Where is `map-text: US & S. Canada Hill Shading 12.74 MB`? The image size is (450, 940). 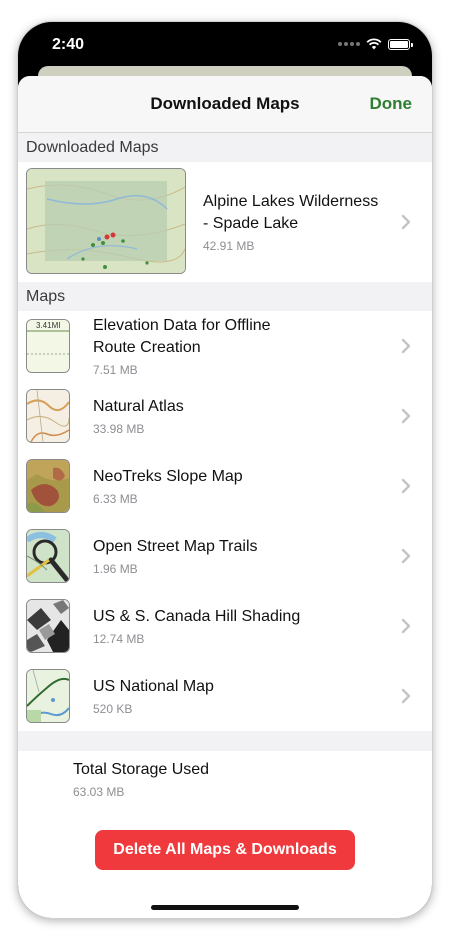 map-text: US & S. Canada Hill Shading 12.74 MB is located at coordinates (196, 626).